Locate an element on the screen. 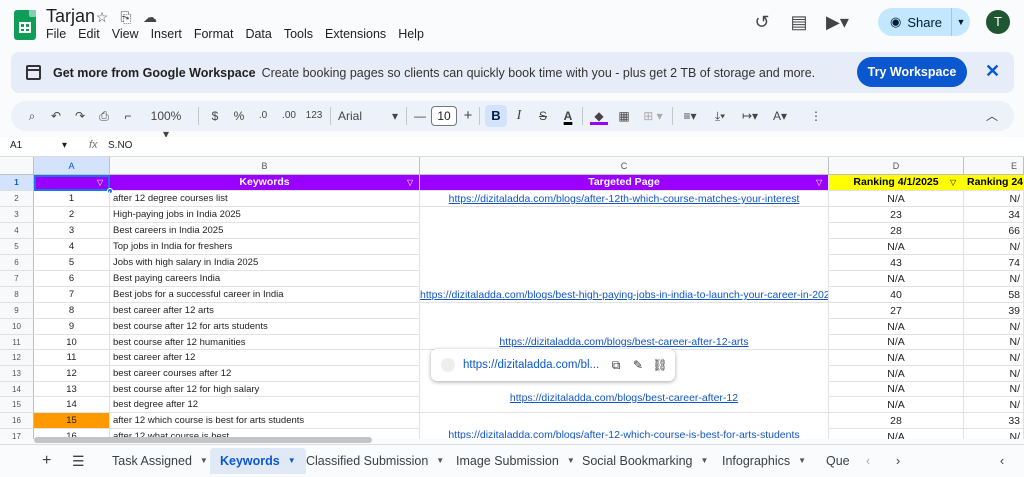  keyword-cell: Best paying careers India is located at coordinates (265, 279).